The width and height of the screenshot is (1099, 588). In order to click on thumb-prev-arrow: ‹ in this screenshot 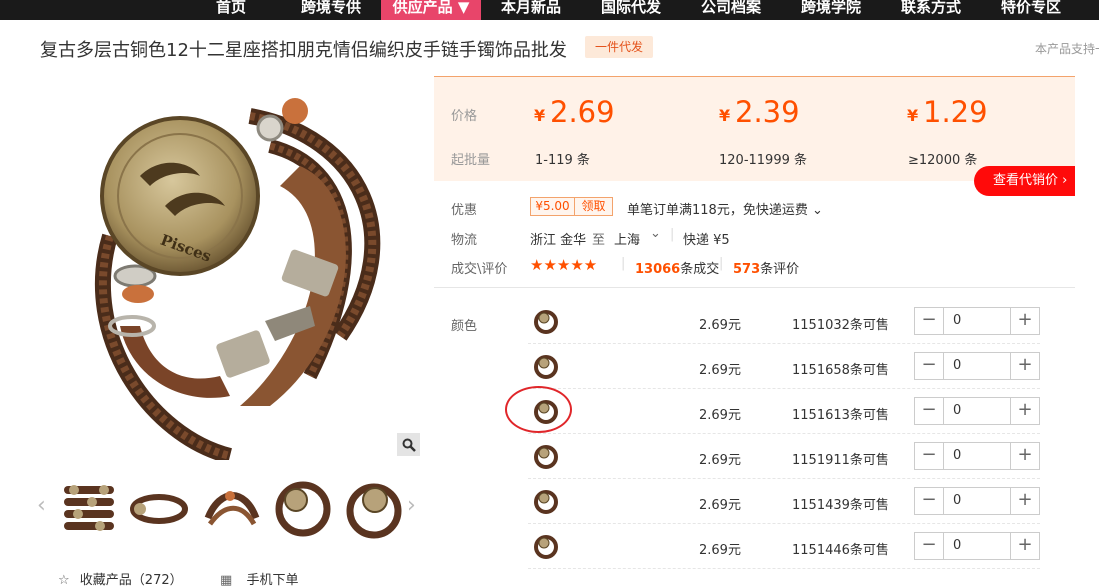, I will do `click(41, 505)`.